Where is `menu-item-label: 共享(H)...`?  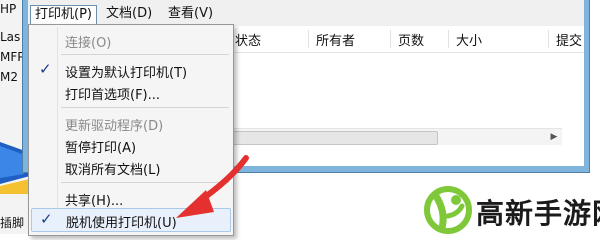 menu-item-label: 共享(H)... is located at coordinates (94, 201).